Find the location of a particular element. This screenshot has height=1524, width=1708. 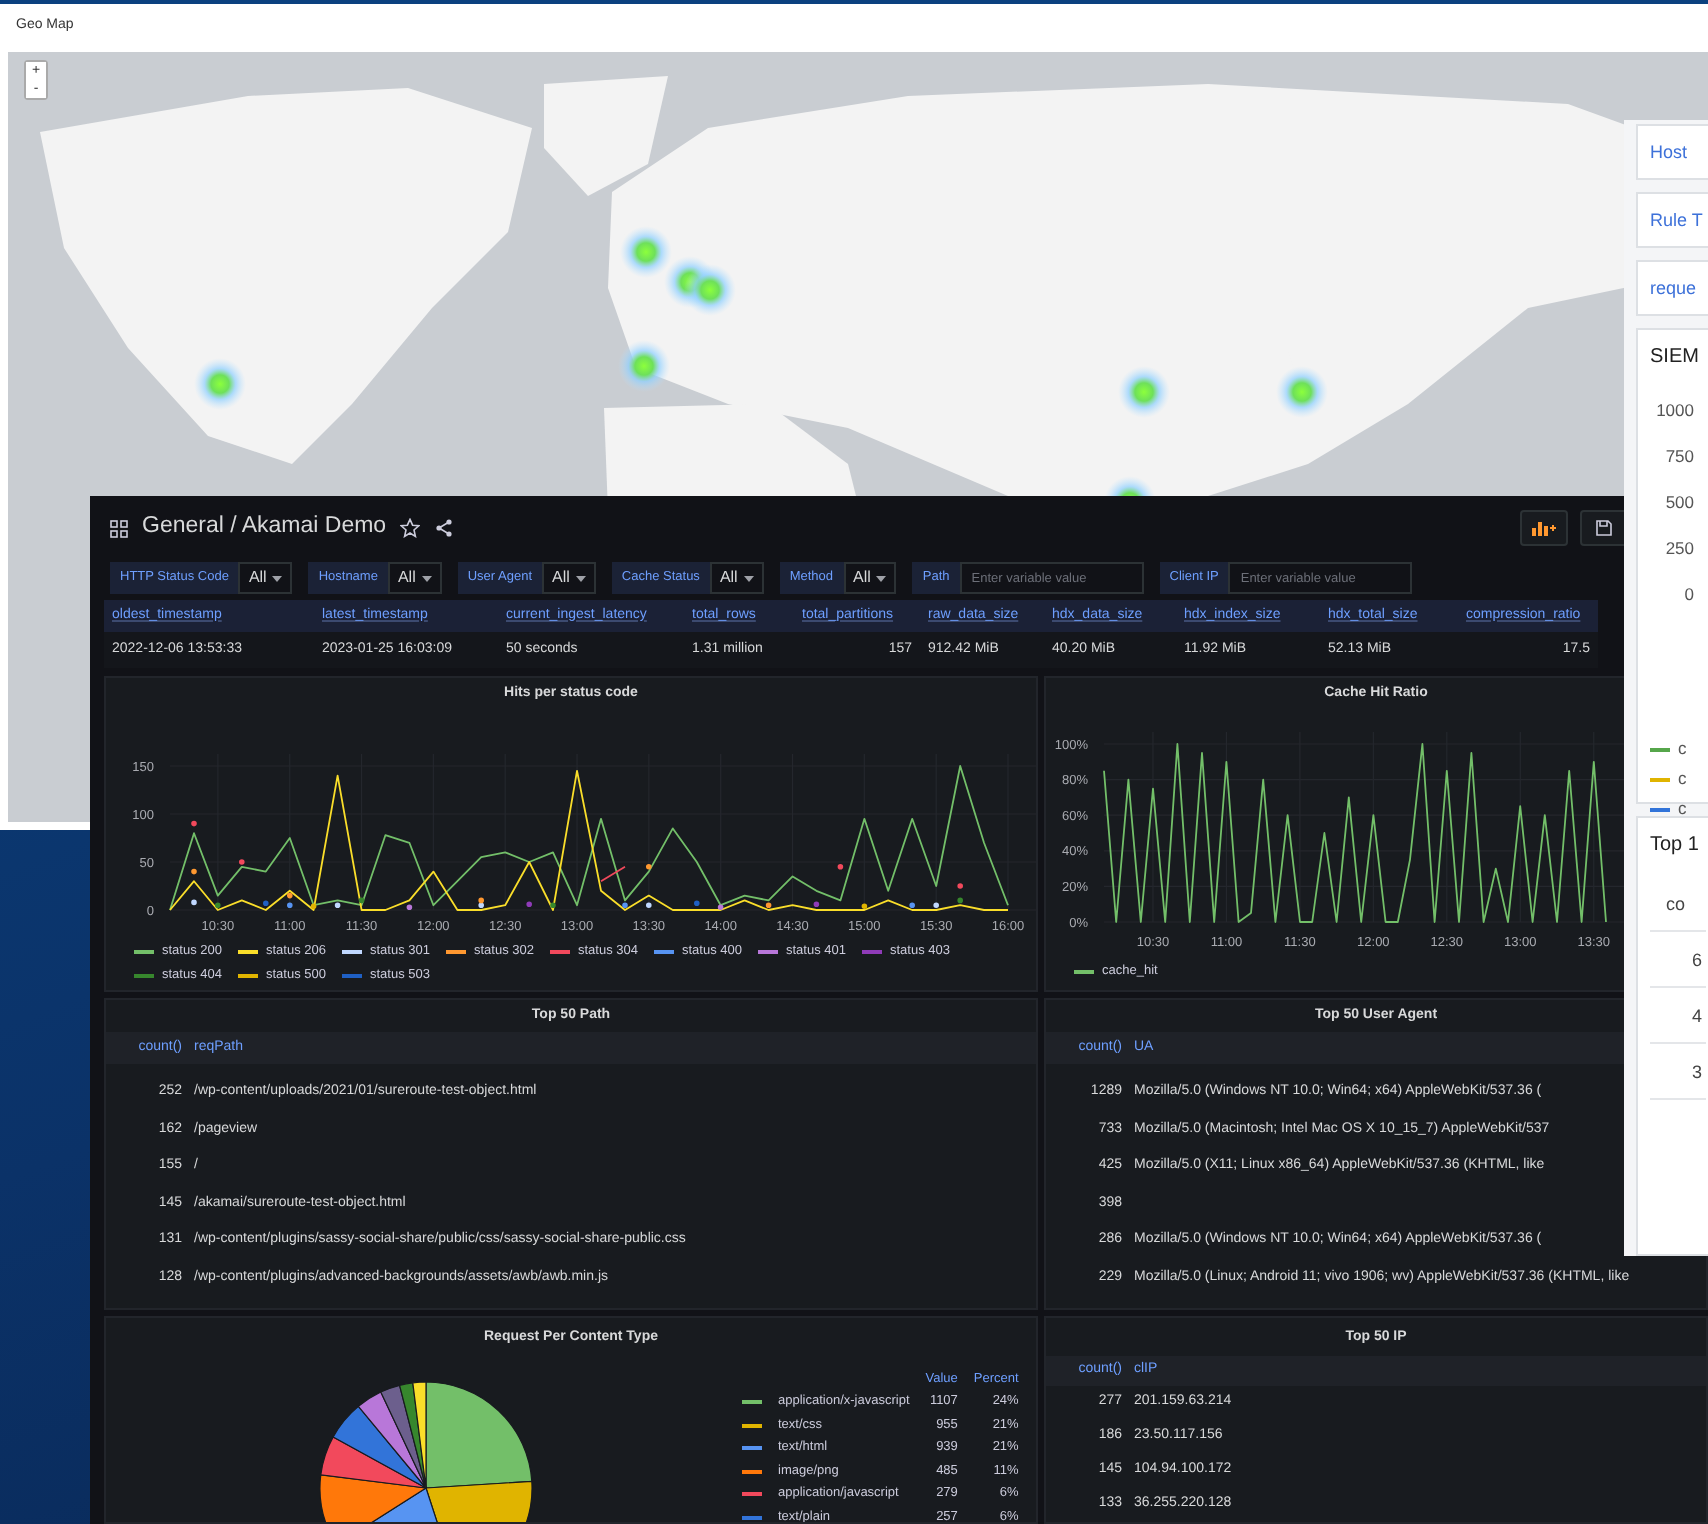

table-cell: 4 is located at coordinates (1678, 1016).